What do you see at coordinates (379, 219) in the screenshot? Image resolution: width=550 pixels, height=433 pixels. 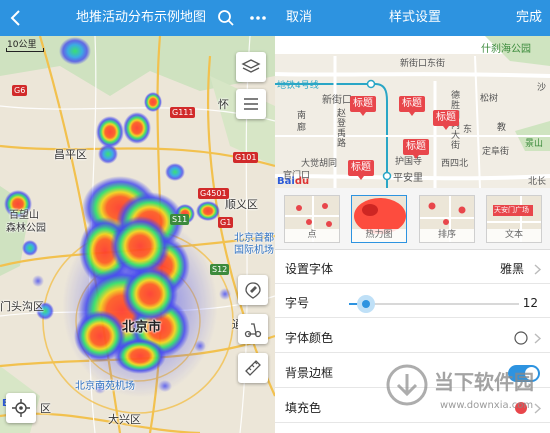 I see `style-option-heatmap: 热力图` at bounding box center [379, 219].